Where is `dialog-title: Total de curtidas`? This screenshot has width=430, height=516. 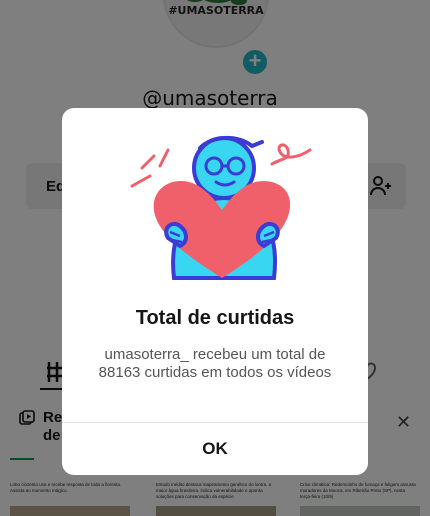
dialog-title: Total de curtidas is located at coordinates (215, 318).